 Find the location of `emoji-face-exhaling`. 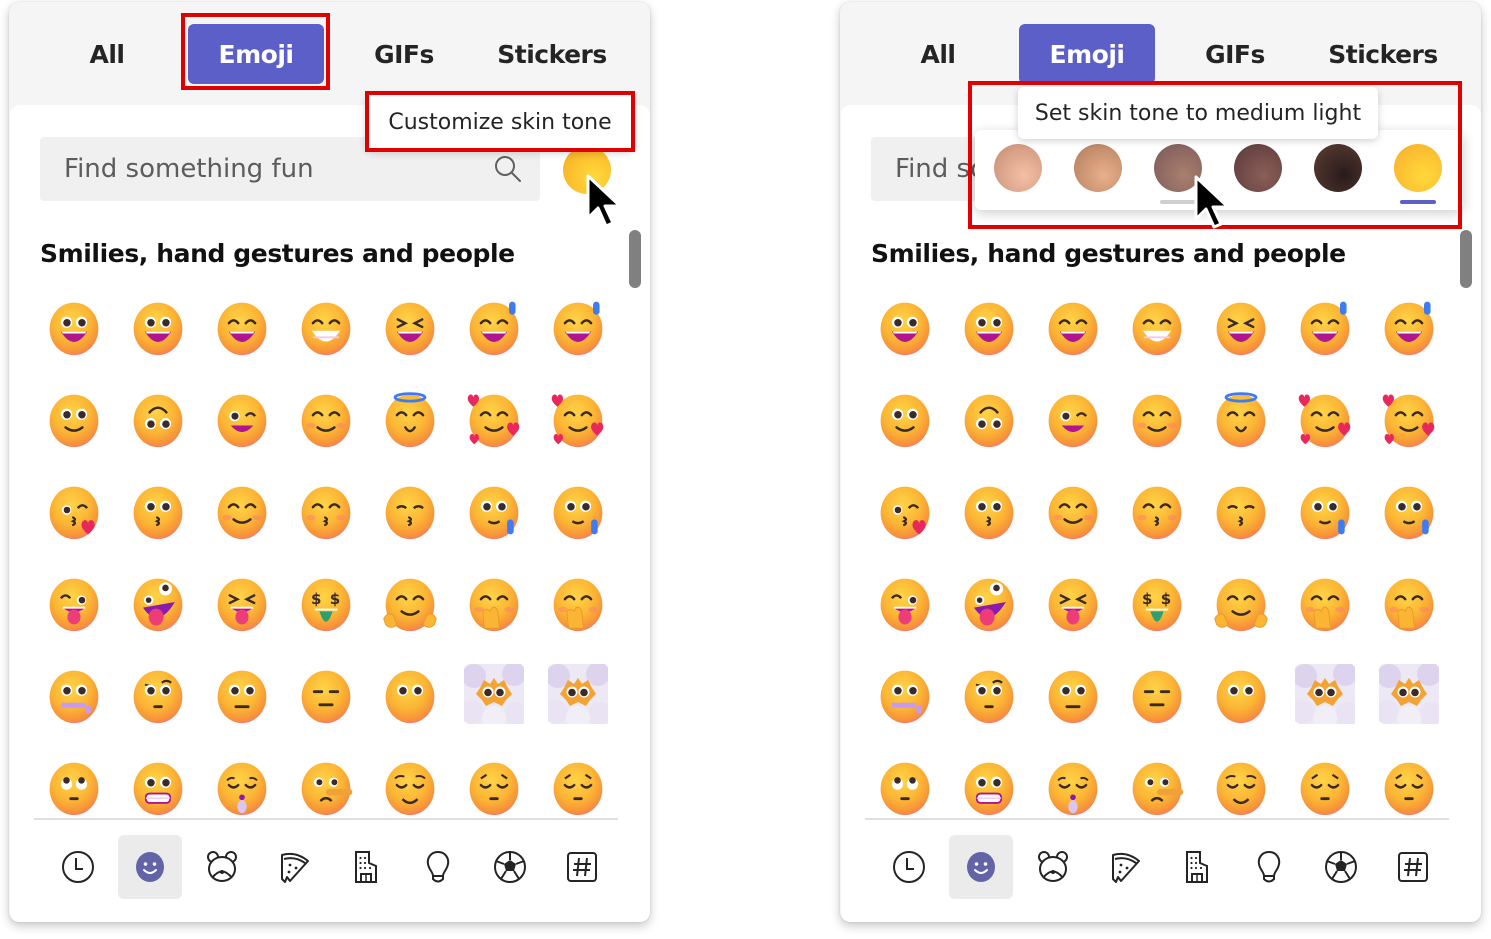

emoji-face-exhaling is located at coordinates (242, 781).